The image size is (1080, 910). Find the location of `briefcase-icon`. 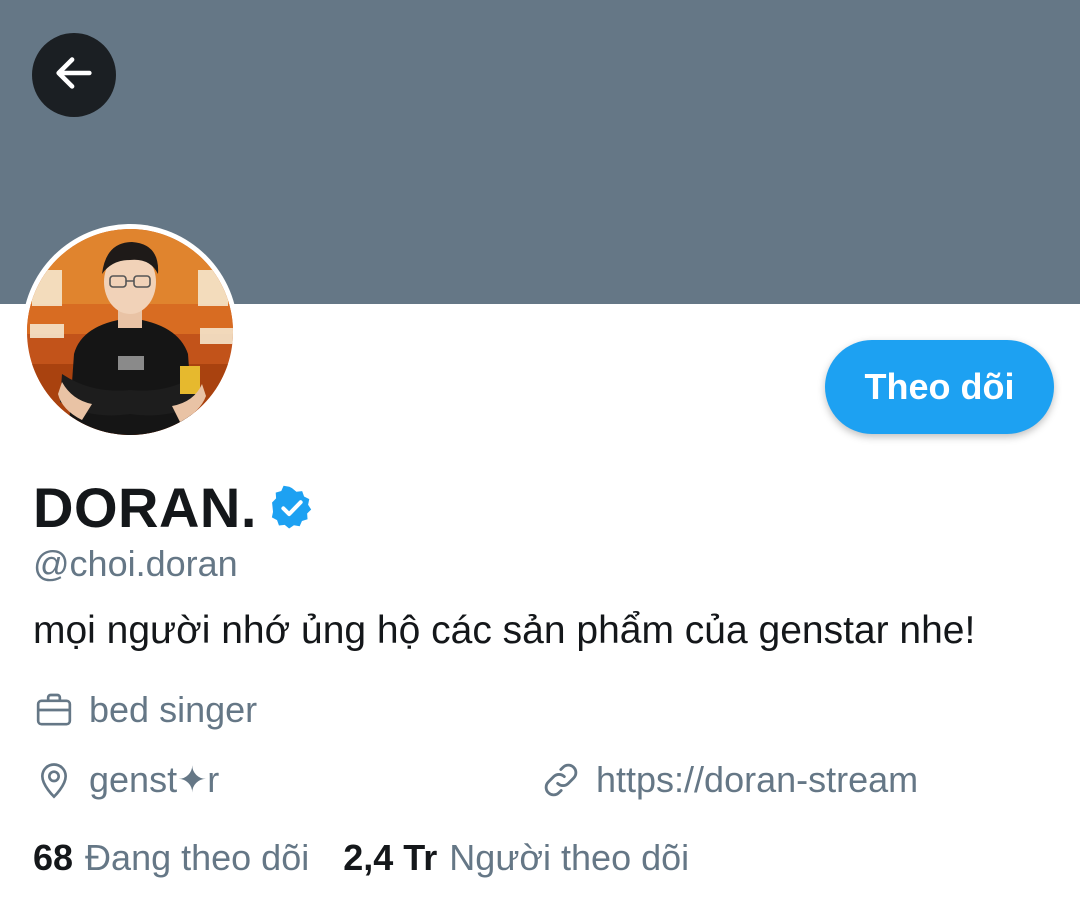

briefcase-icon is located at coordinates (54, 710).